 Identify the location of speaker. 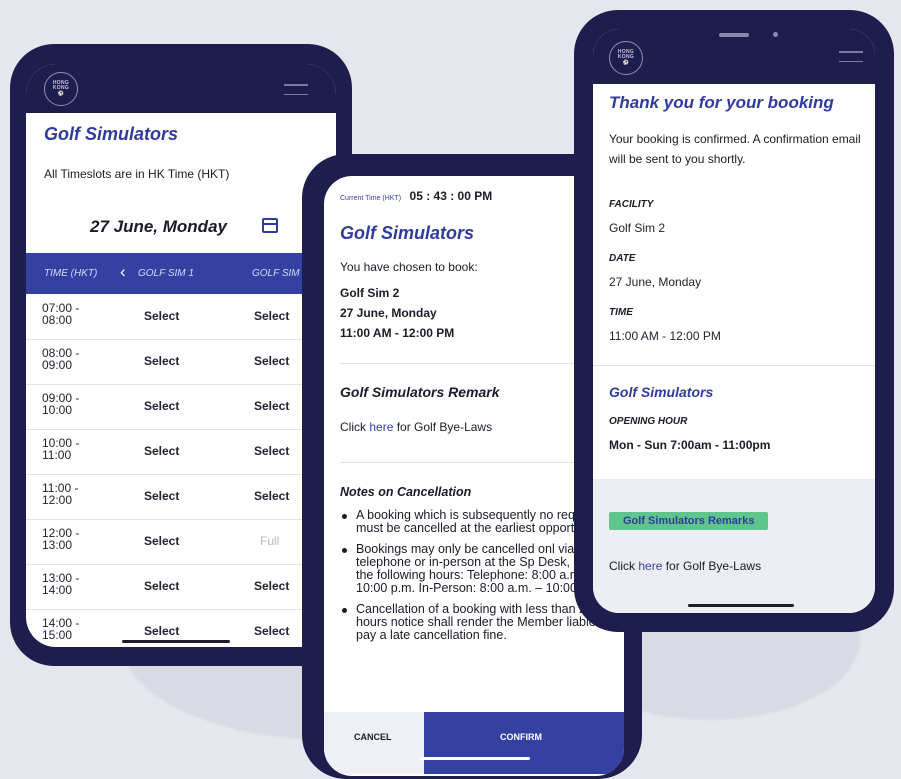
(734, 35).